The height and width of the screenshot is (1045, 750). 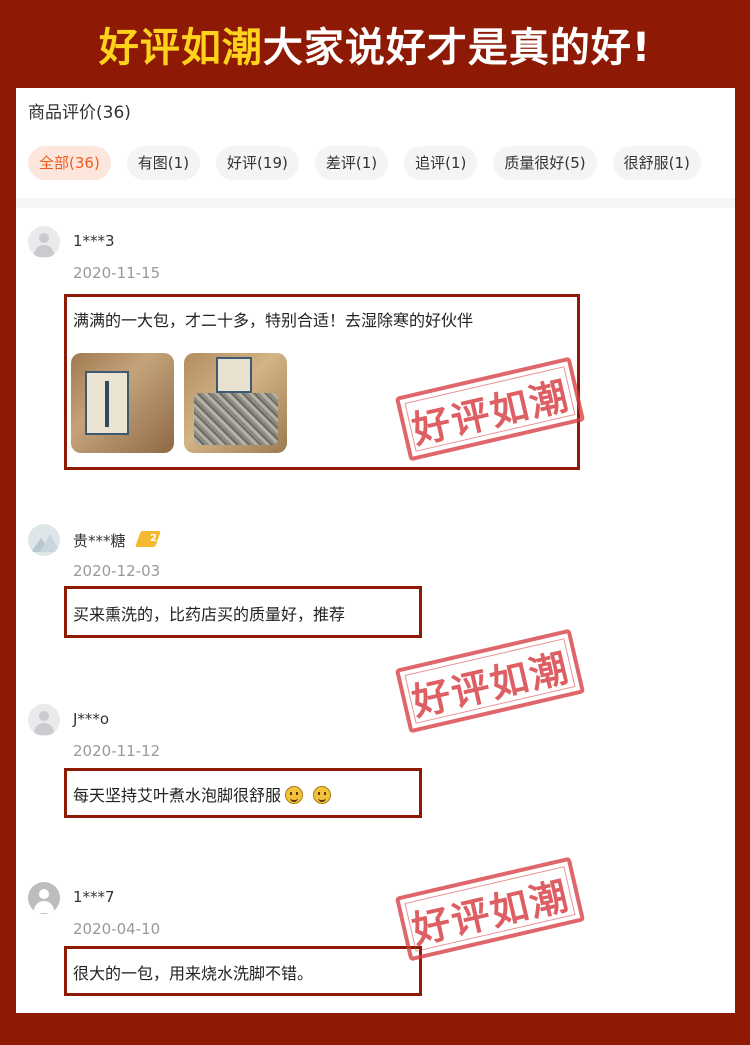 I want to click on tab-with-pictures: 有图(1), so click(x=163, y=163).